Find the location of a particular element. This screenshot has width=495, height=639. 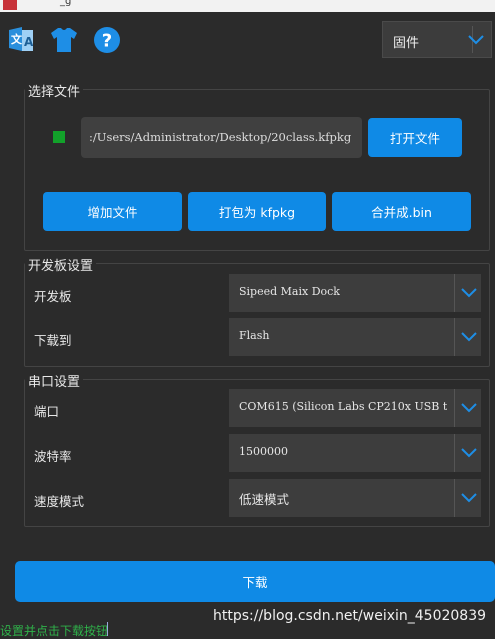

app-icon is located at coordinates (10, 5).